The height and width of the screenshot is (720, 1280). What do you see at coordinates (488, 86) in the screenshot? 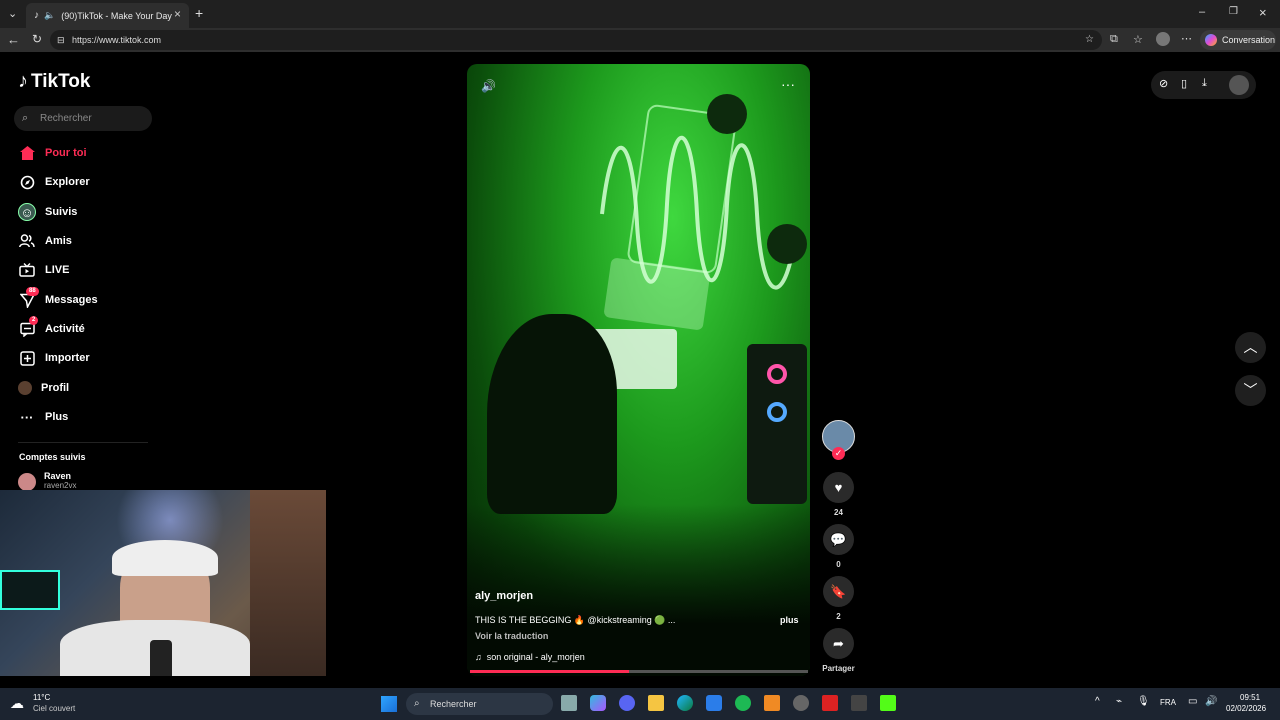
I see `volume-icon: 🔊` at bounding box center [488, 86].